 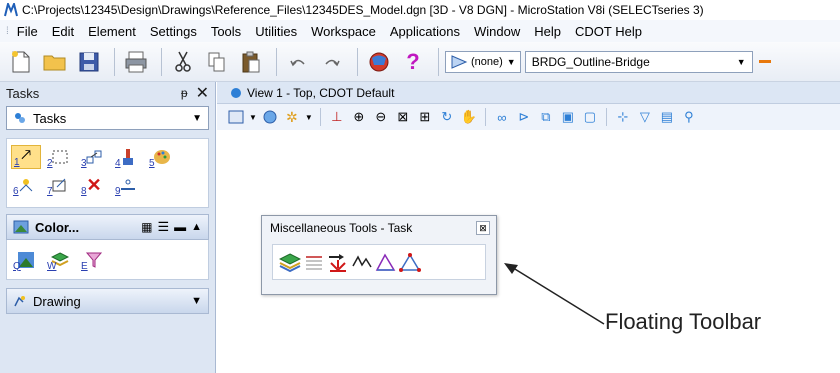 What do you see at coordinates (183, 62) in the screenshot?
I see `cut-button` at bounding box center [183, 62].